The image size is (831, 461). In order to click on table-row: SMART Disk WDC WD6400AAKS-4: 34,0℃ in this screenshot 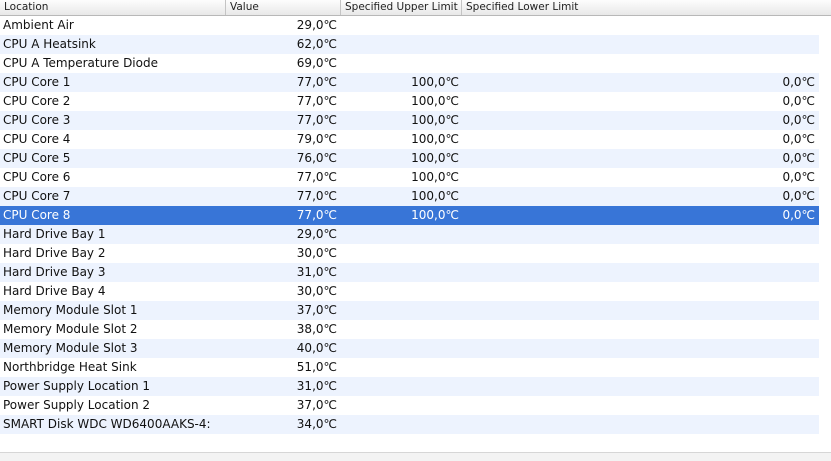, I will do `click(415, 424)`.